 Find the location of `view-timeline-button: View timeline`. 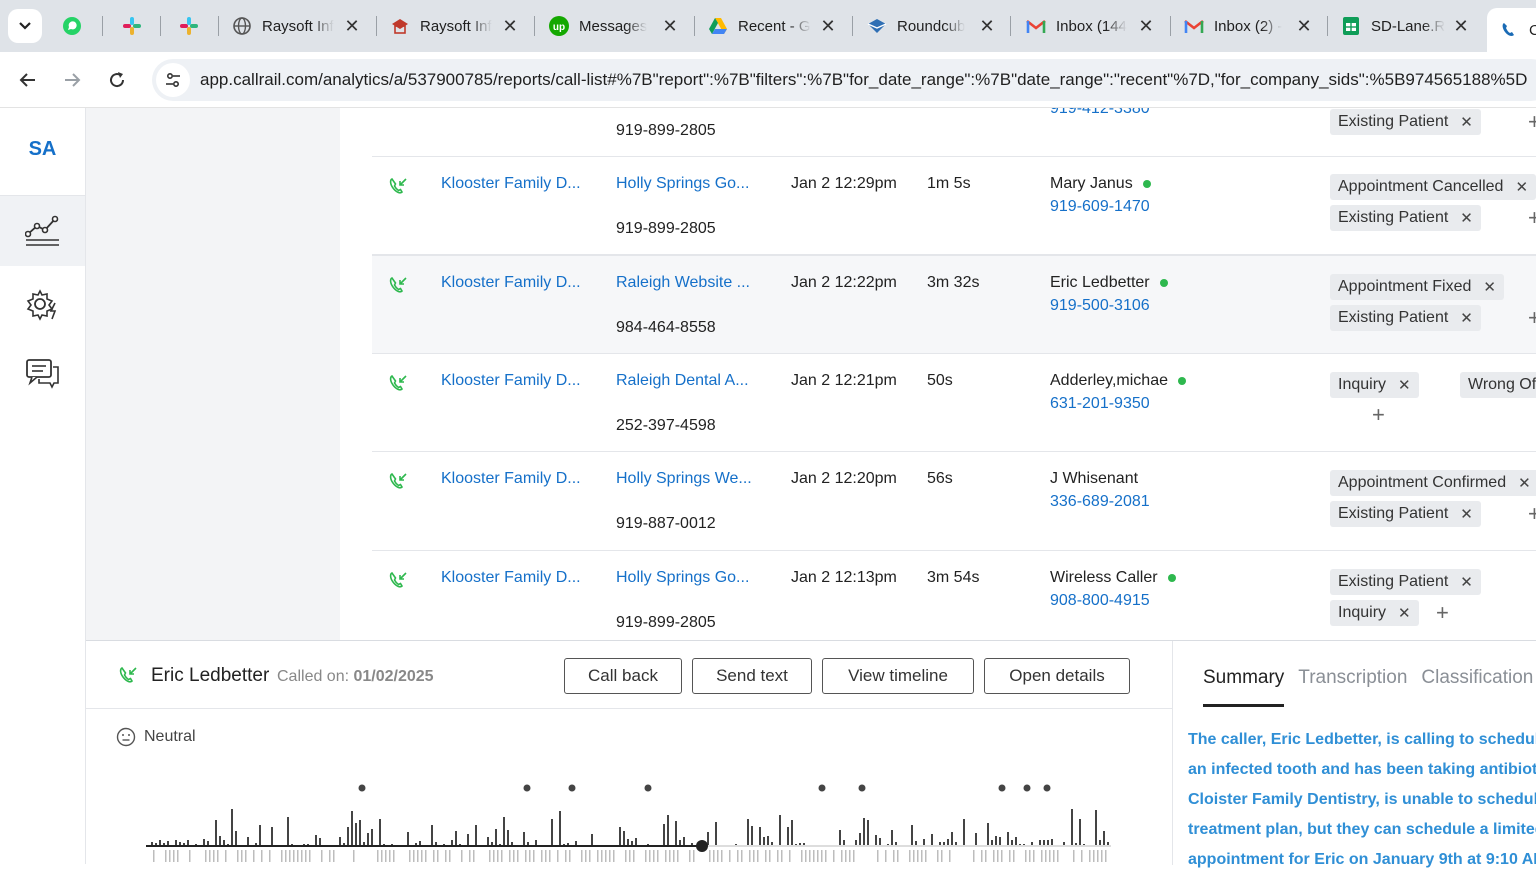

view-timeline-button: View timeline is located at coordinates (898, 676).